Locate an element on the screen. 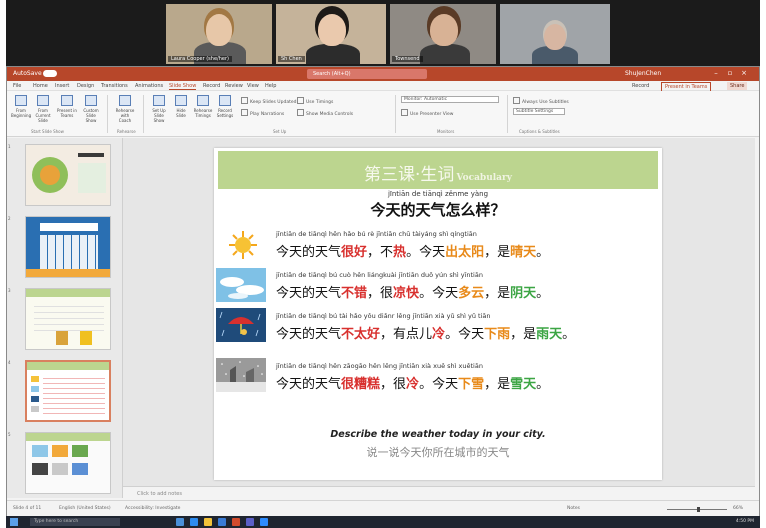 The height and width of the screenshot is (528, 766). tab-transitions: Transitions is located at coordinates (114, 86).